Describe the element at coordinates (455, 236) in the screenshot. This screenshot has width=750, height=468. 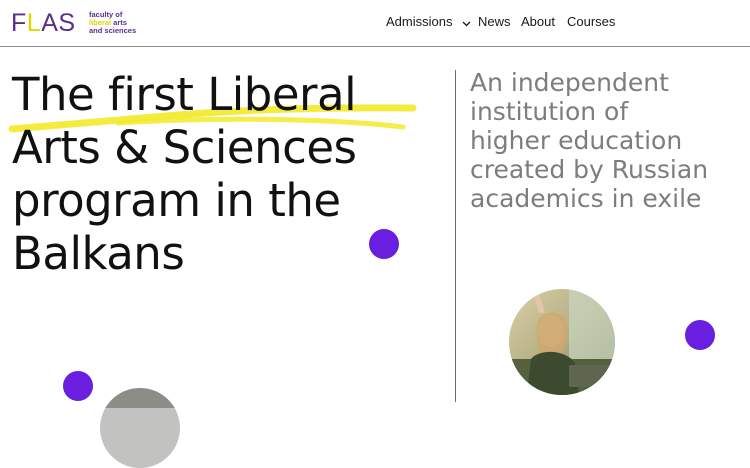
I see `vertical-divider` at that location.